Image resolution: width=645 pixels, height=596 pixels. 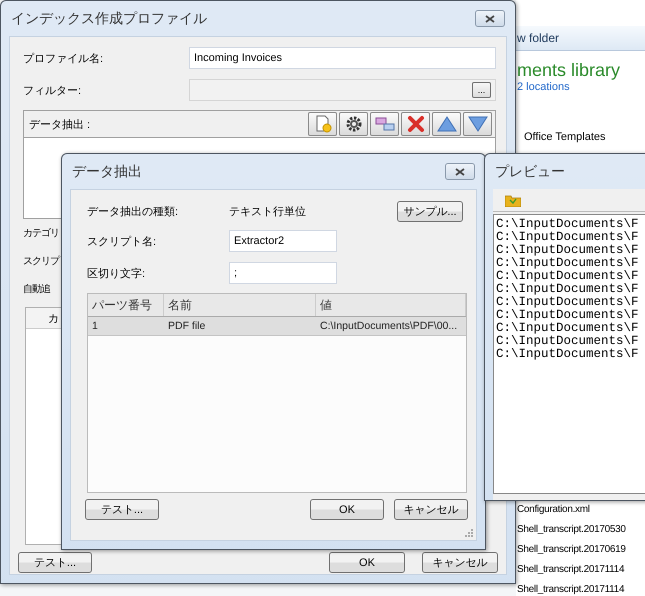 I want to click on delete-icon, so click(x=415, y=124).